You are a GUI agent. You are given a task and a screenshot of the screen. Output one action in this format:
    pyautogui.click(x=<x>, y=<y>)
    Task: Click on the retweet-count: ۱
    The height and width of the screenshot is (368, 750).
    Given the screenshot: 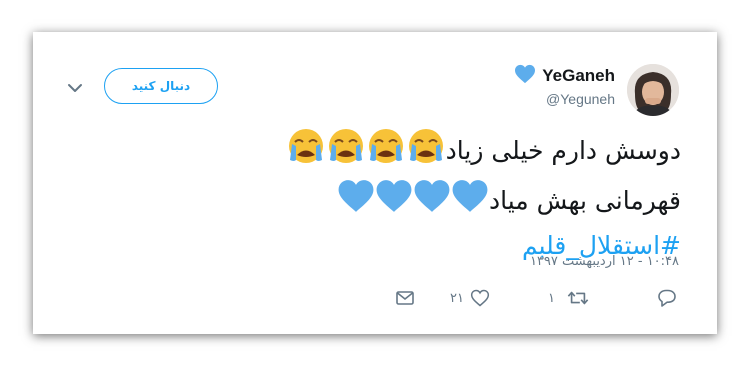 What is the action you would take?
    pyautogui.click(x=551, y=298)
    